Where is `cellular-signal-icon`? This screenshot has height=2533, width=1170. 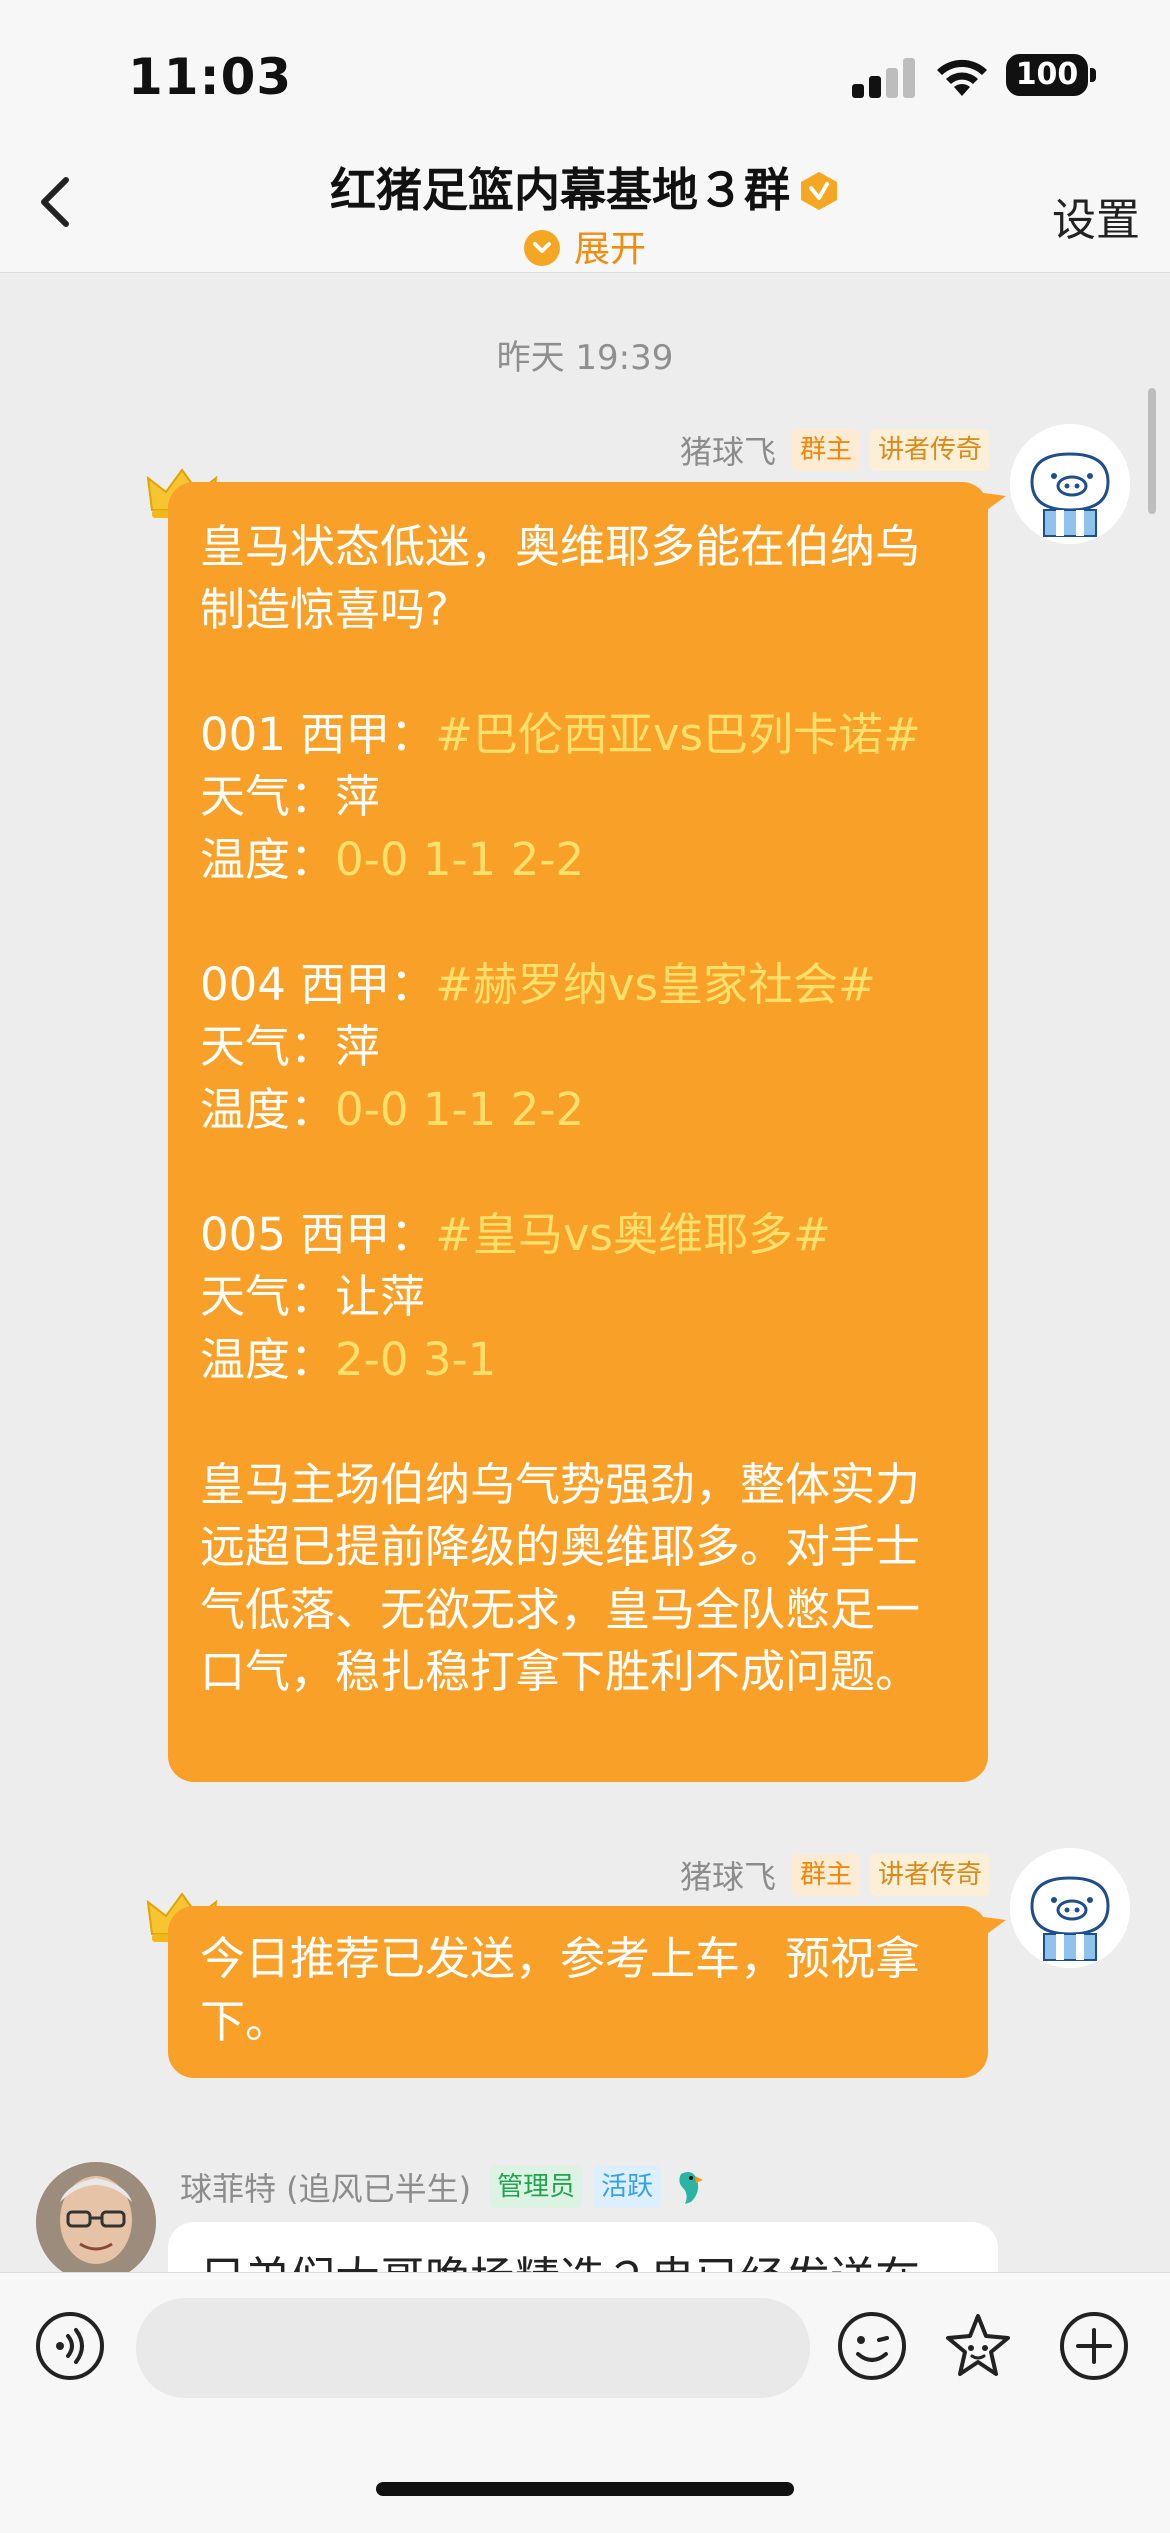
cellular-signal-icon is located at coordinates (884, 78).